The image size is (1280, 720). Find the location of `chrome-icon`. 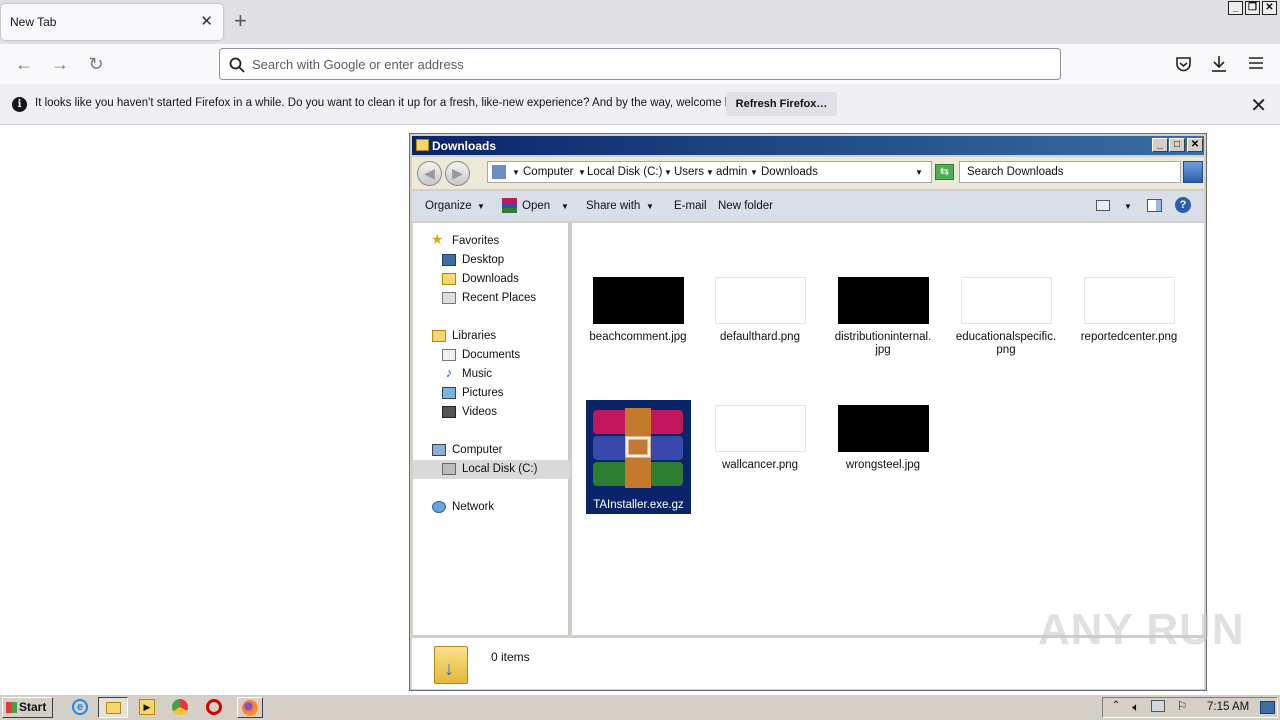

chrome-icon is located at coordinates (180, 707).